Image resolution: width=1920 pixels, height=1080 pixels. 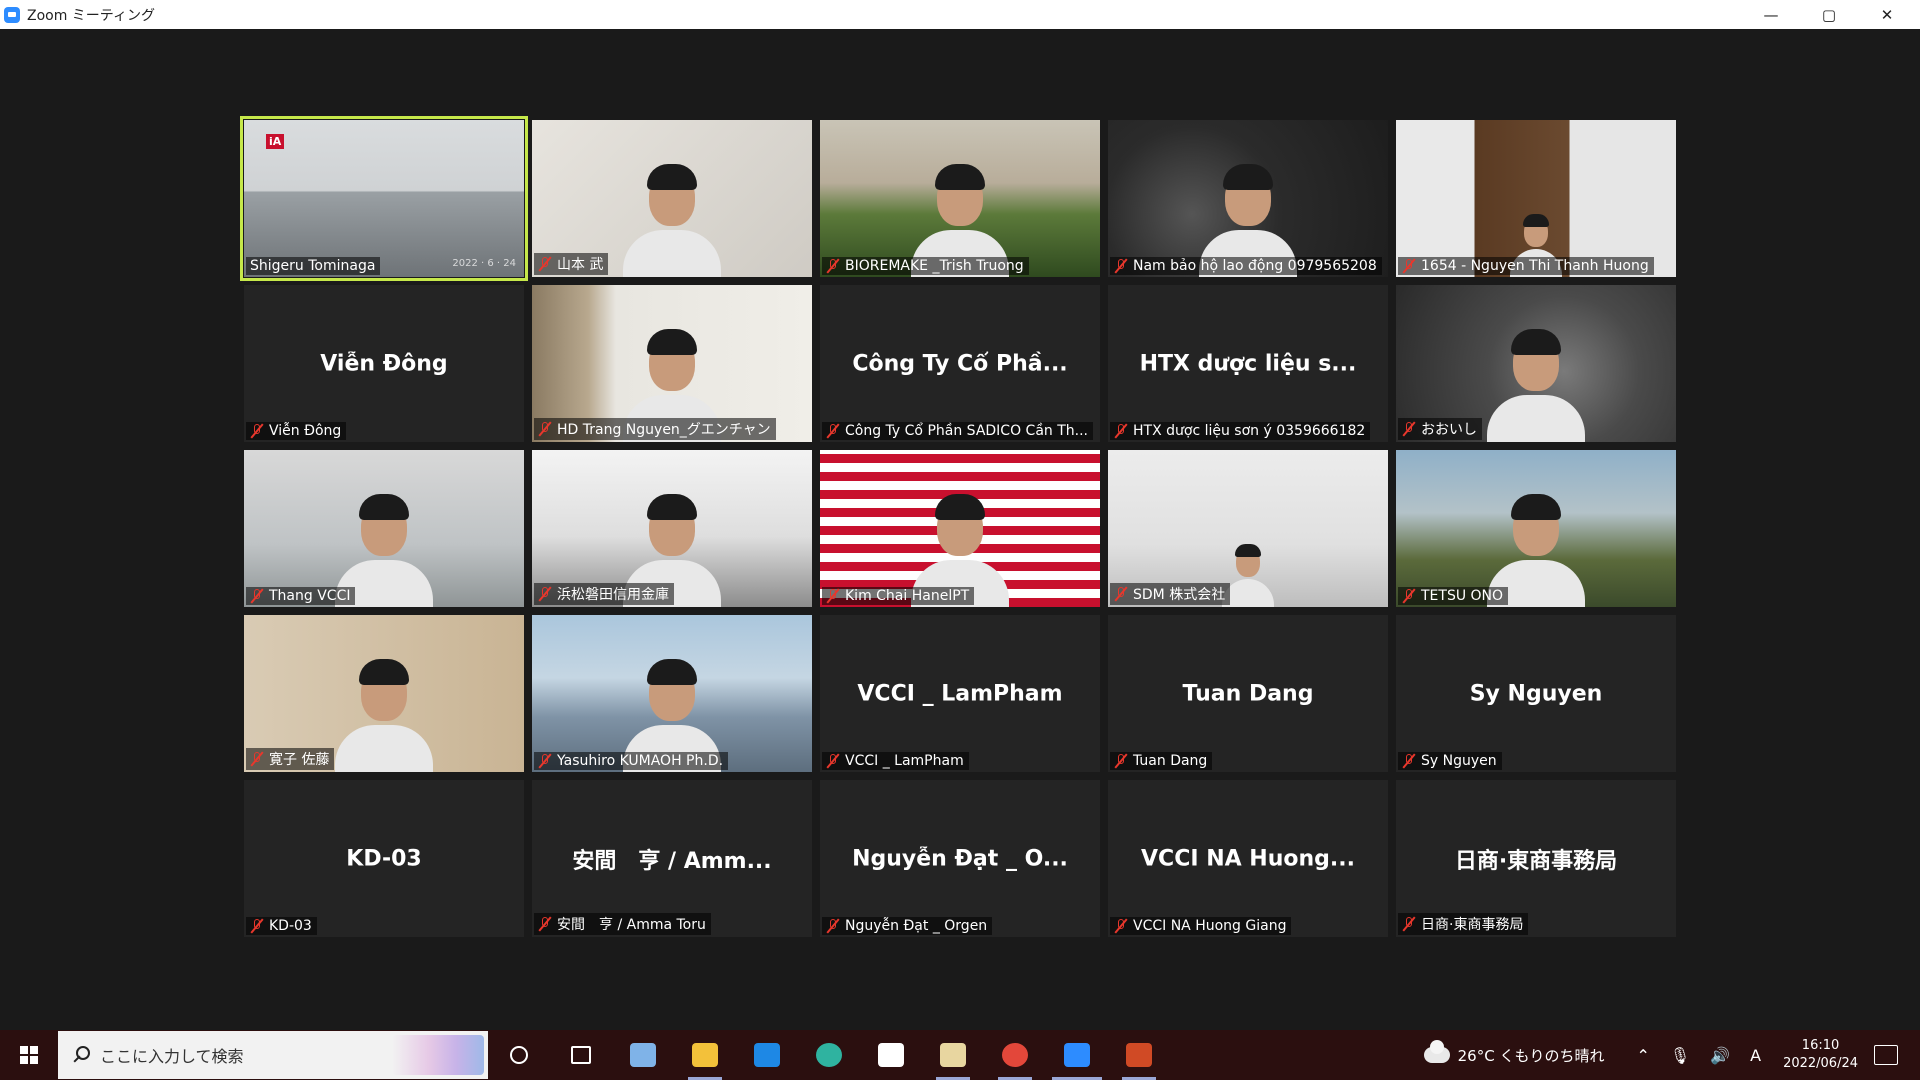 I want to click on participant-name-label: Sy Nguyen, so click(x=1450, y=761).